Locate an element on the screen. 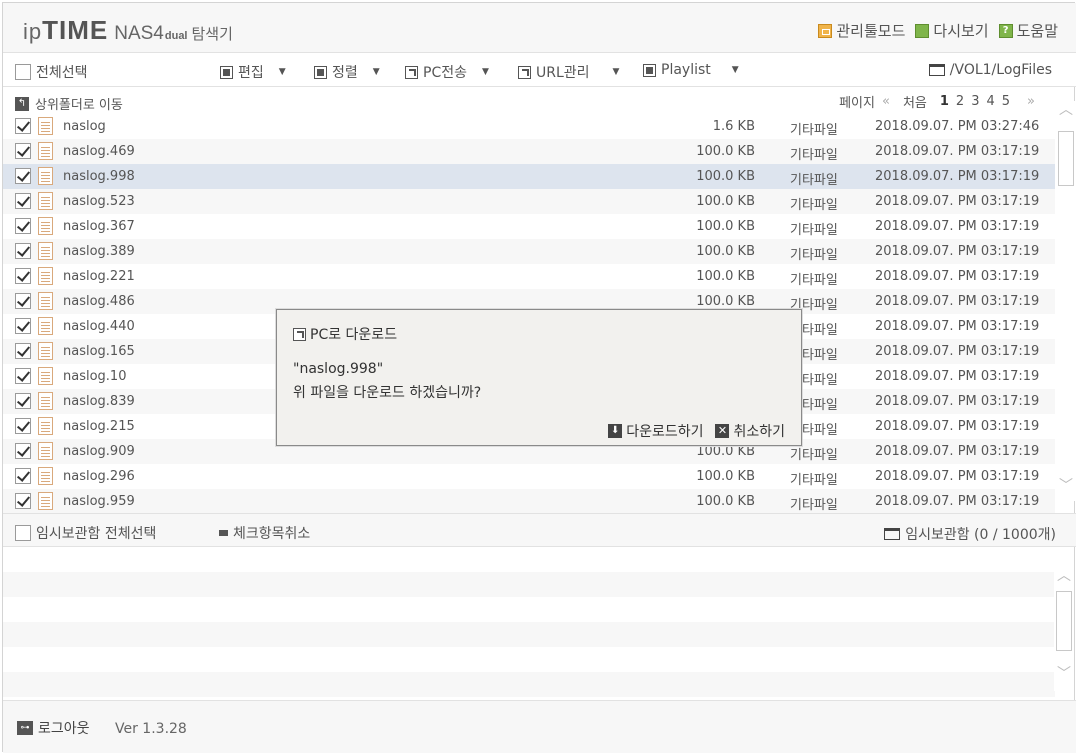  file-name: naslog is located at coordinates (84, 126).